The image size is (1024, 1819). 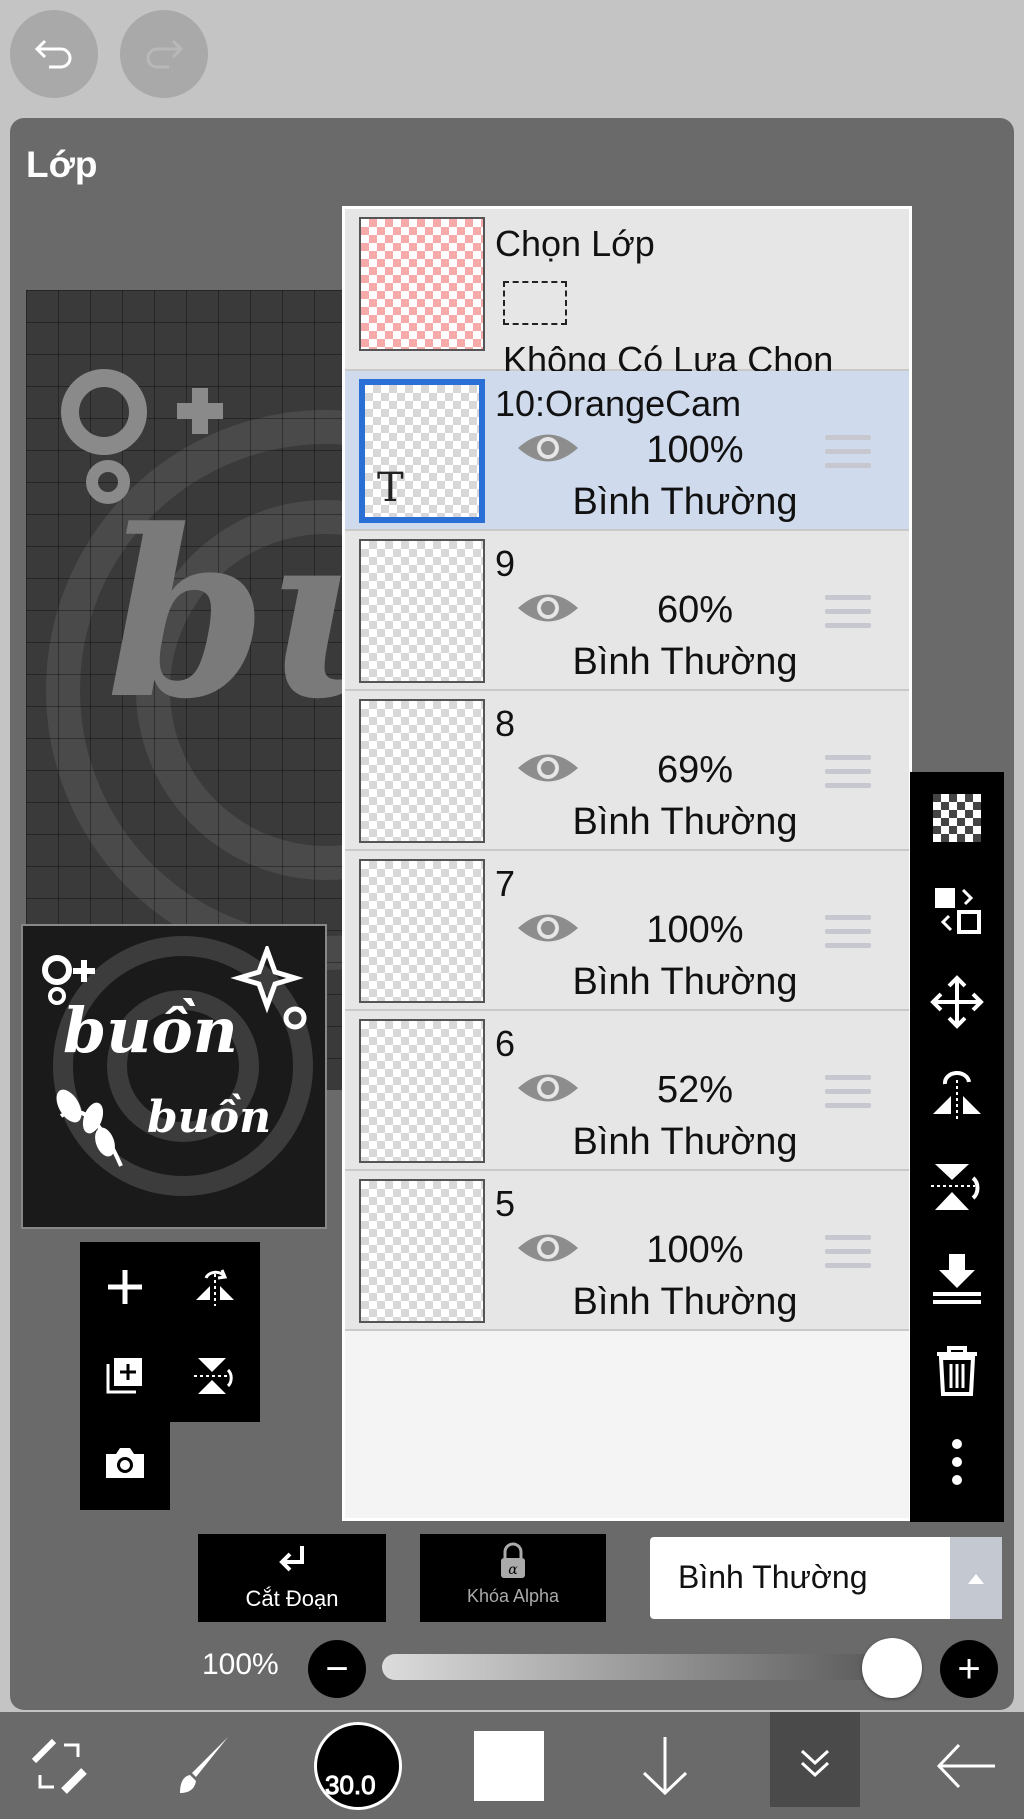 What do you see at coordinates (291, 1559) in the screenshot?
I see `clip-arrow-icon` at bounding box center [291, 1559].